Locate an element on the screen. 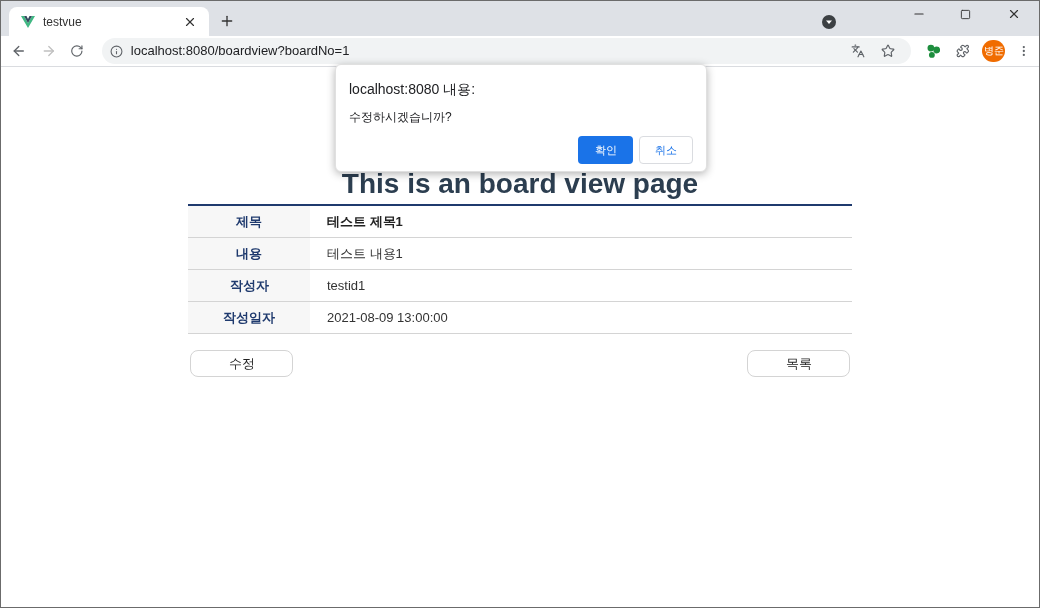 The height and width of the screenshot is (608, 1040). row-label: 작성자 is located at coordinates (249, 285).